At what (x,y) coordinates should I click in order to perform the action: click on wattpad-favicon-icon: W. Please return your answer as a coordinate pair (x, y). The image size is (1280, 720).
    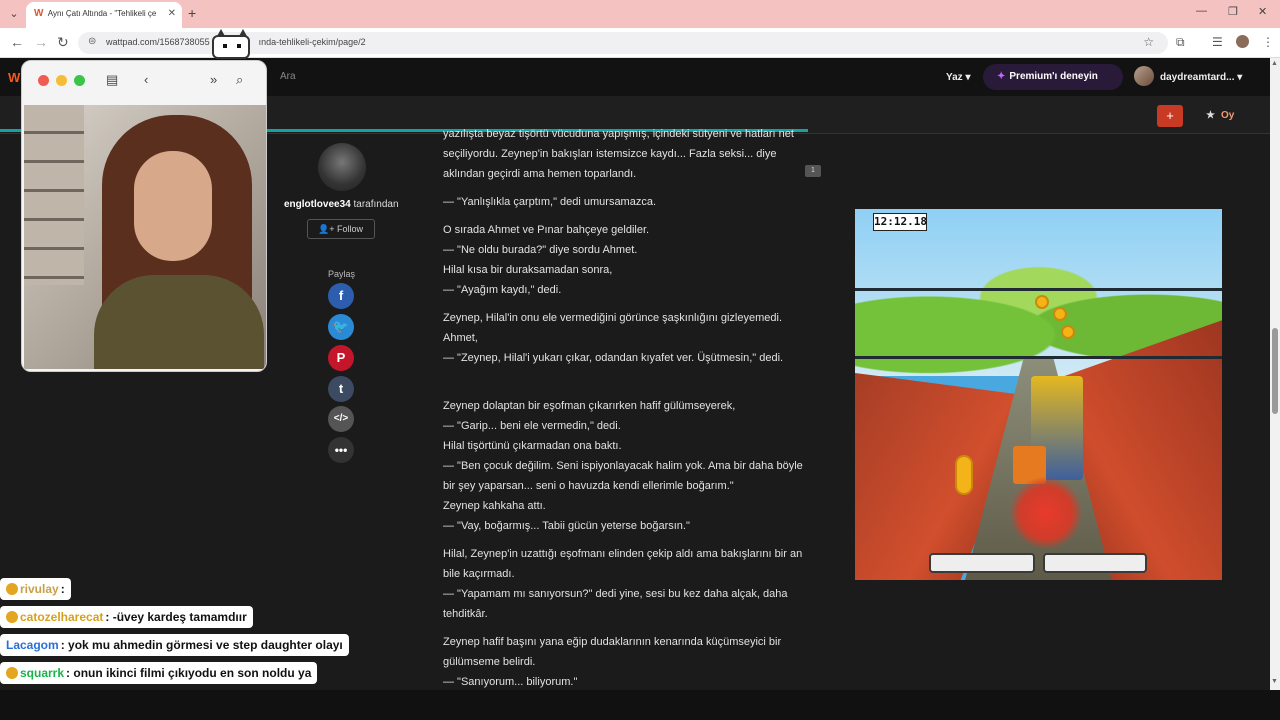
    Looking at the image, I should click on (39, 13).